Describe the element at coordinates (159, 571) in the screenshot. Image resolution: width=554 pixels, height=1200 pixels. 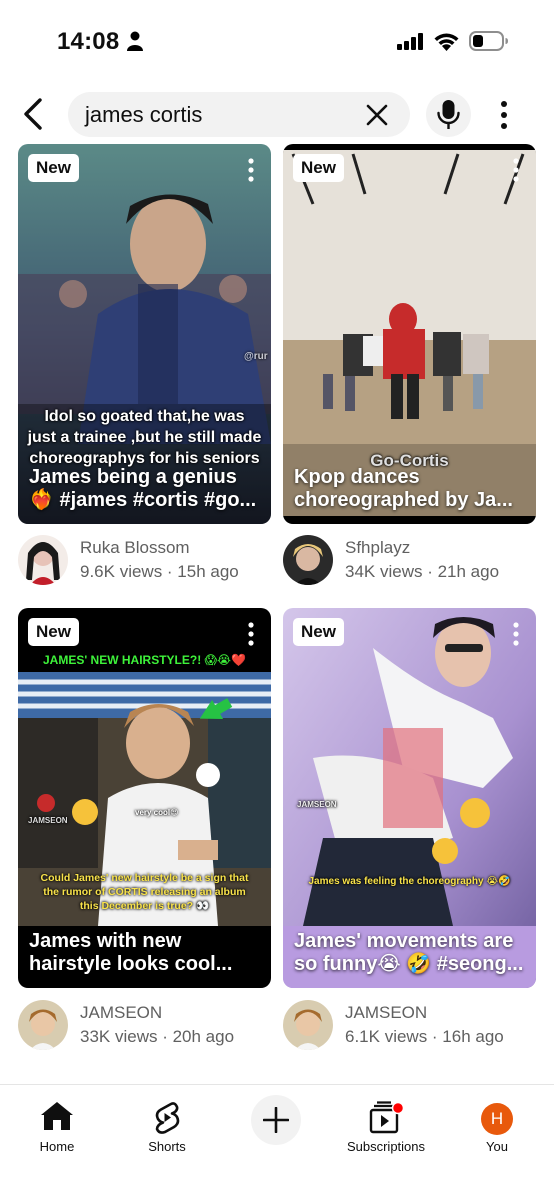
I see `view-count: 9.6K views · 15h ago` at that location.